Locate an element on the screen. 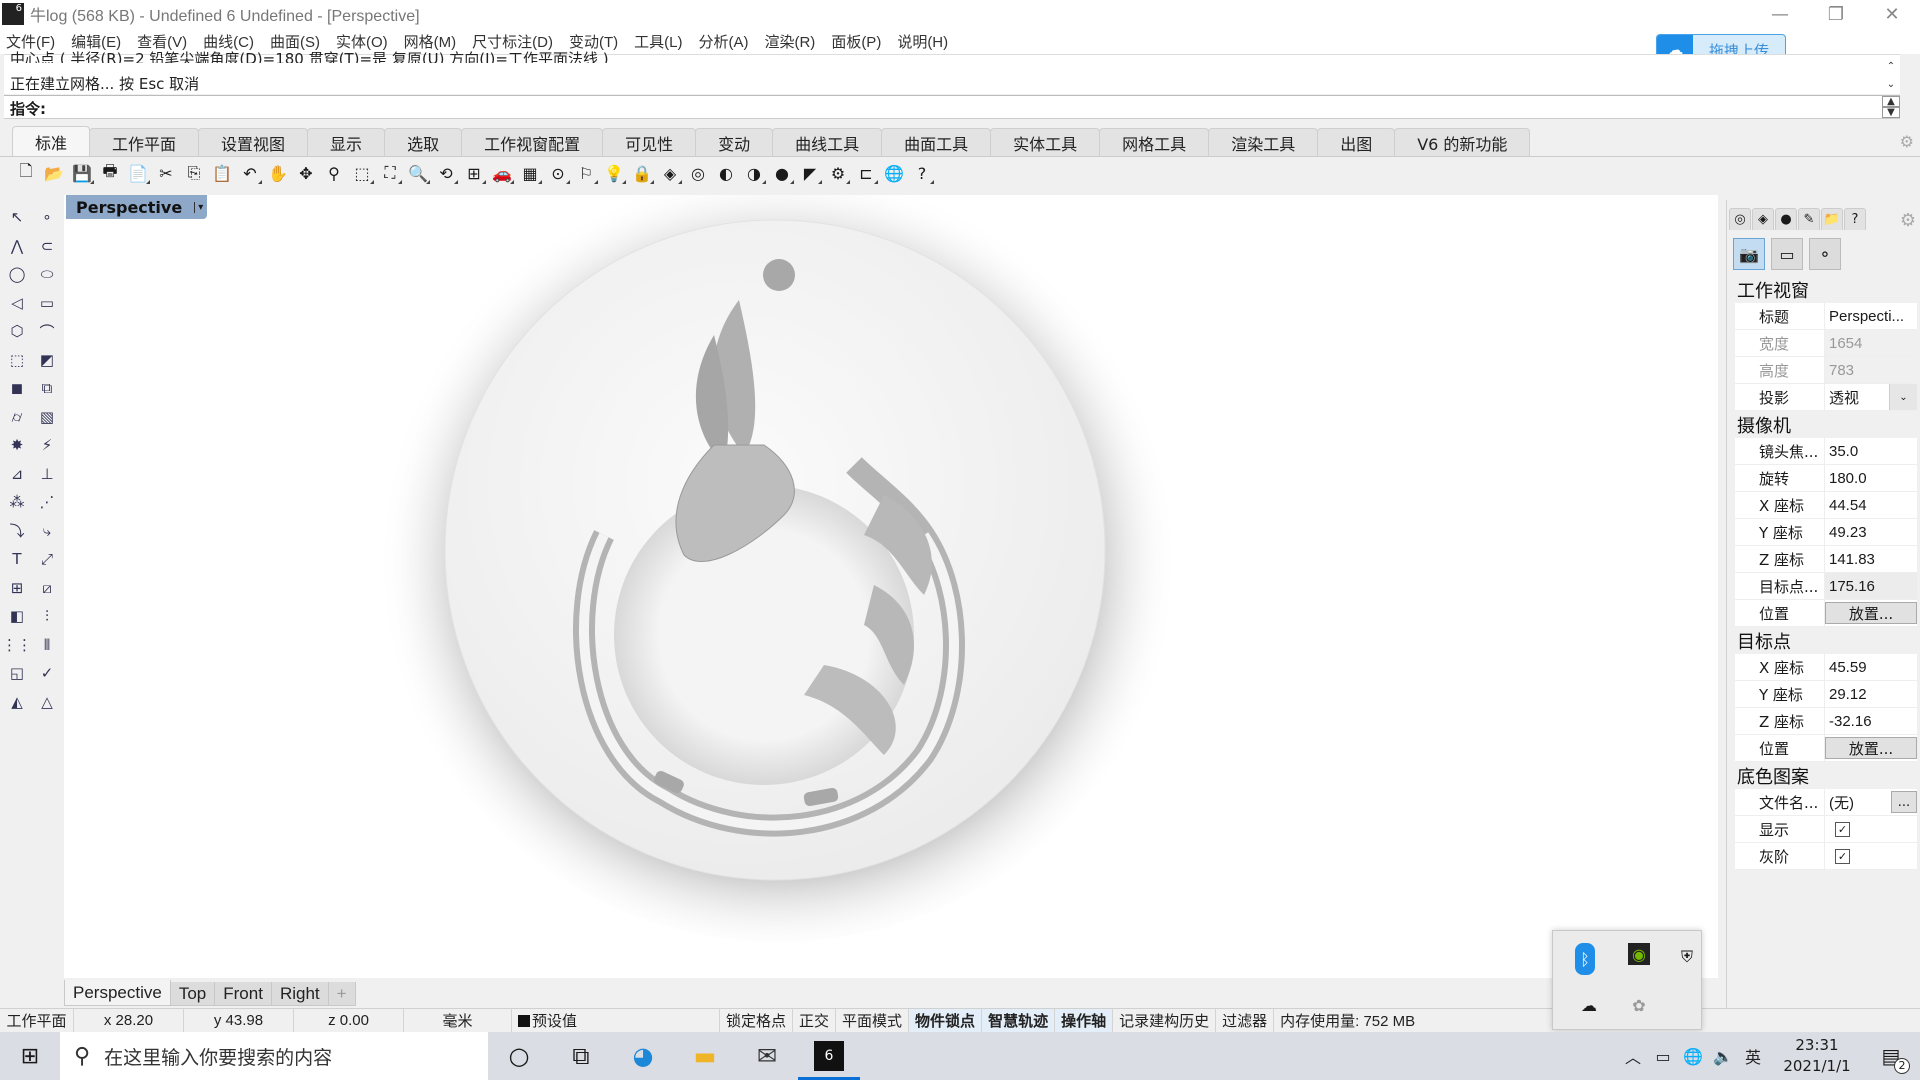 The image size is (1920, 1080). folder-icon: 📁 is located at coordinates (1832, 219).